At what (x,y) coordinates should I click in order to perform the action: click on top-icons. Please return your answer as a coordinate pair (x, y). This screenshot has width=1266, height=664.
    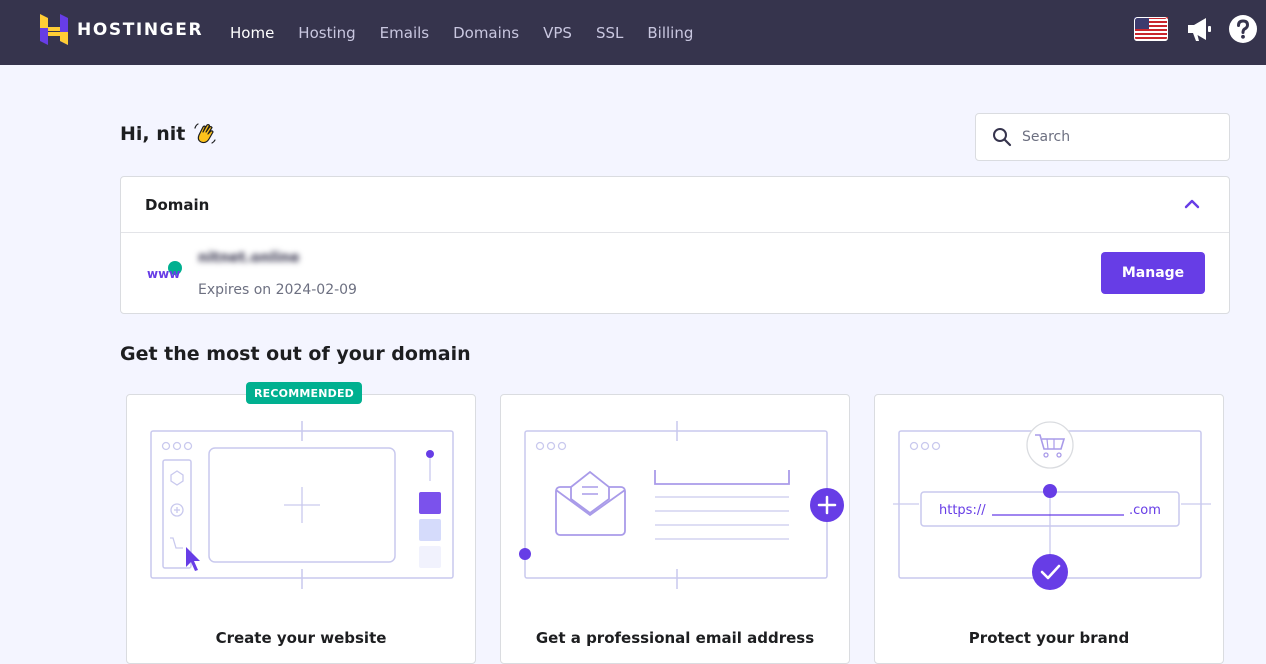
    Looking at the image, I should click on (1196, 29).